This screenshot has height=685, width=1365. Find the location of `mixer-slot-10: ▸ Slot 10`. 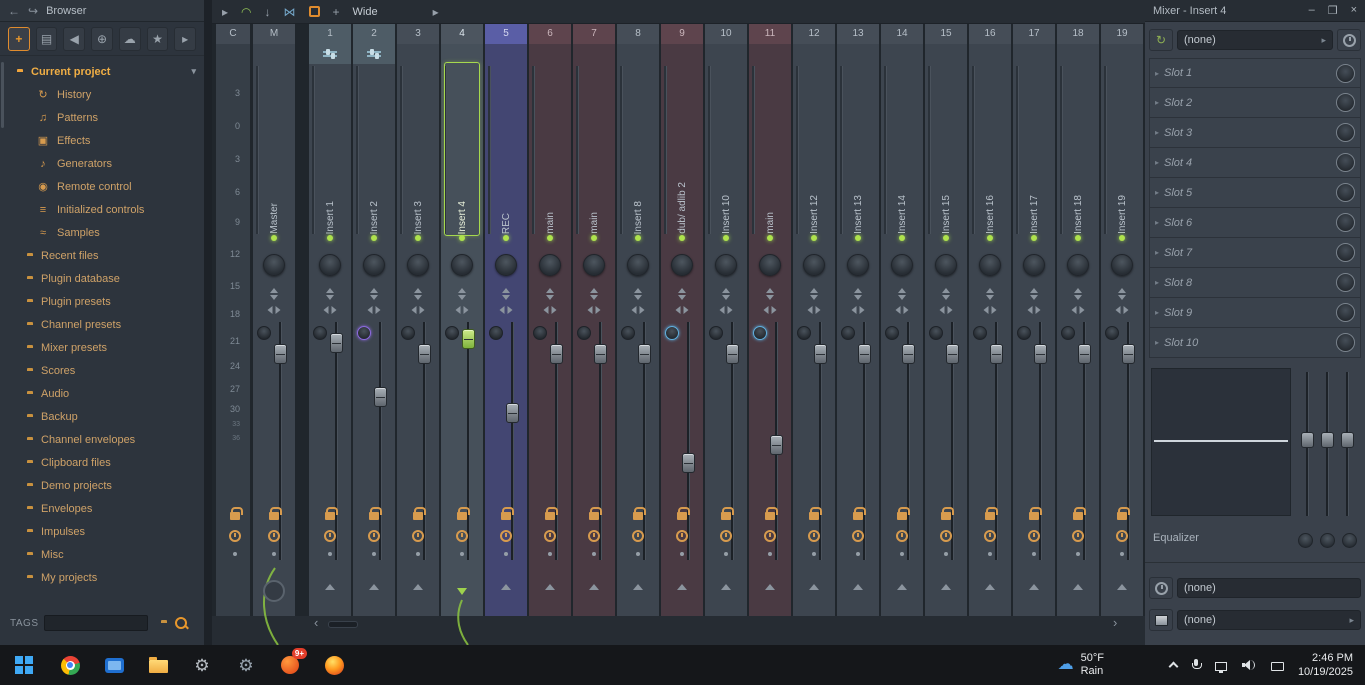

mixer-slot-10: ▸ Slot 10 is located at coordinates (1255, 343).